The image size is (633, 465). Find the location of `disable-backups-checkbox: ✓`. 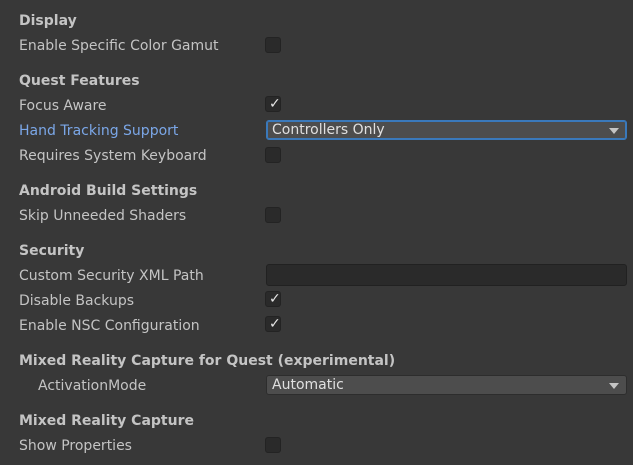

disable-backups-checkbox: ✓ is located at coordinates (273, 299).